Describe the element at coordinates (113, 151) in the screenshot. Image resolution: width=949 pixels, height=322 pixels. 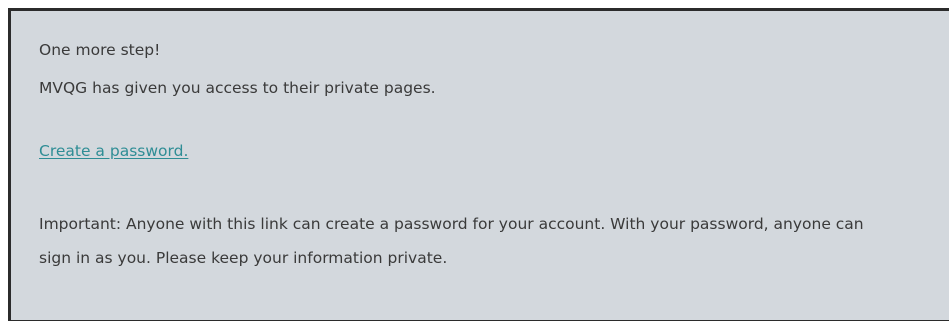
I see `create-password-link: Create a password.` at that location.